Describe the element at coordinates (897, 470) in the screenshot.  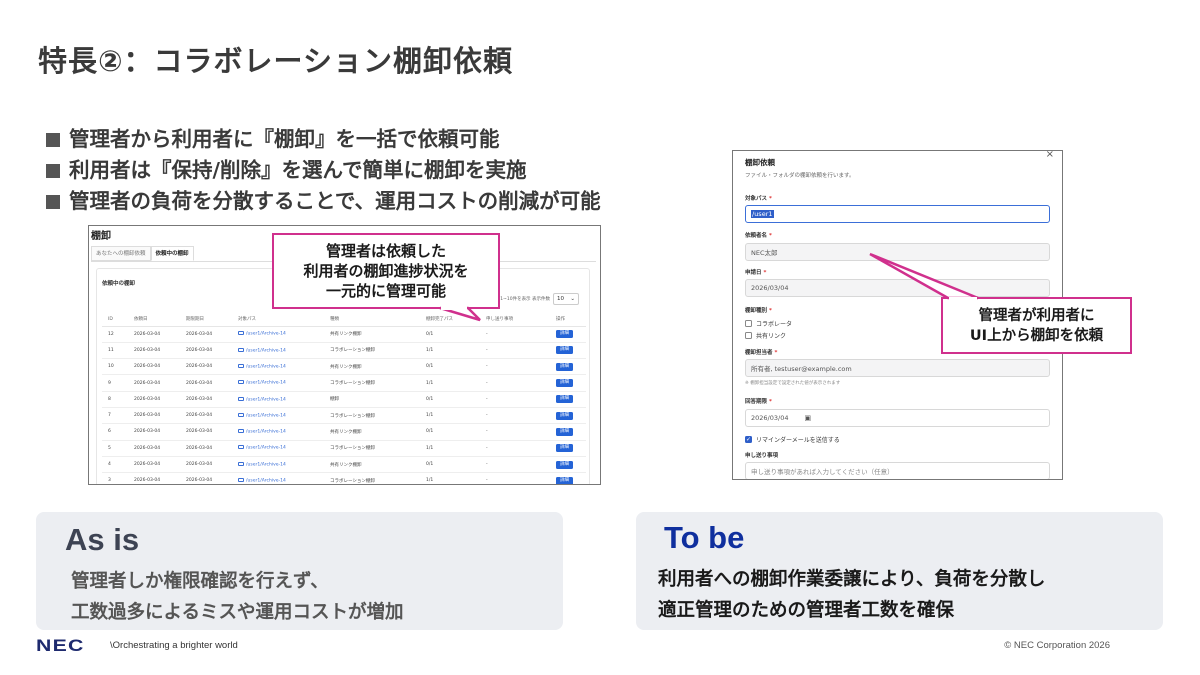
I see `notes-input: 申し送り事項があれば入力してください（任意）` at that location.